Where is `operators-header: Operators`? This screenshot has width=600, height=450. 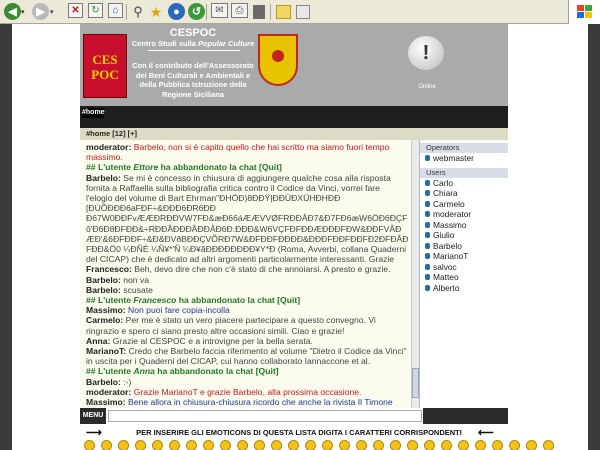 operators-header: Operators is located at coordinates (464, 148).